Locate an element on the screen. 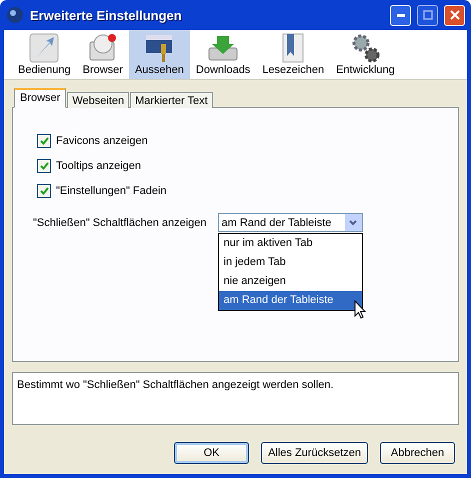  toolbar-button: Entwicklung is located at coordinates (365, 54).